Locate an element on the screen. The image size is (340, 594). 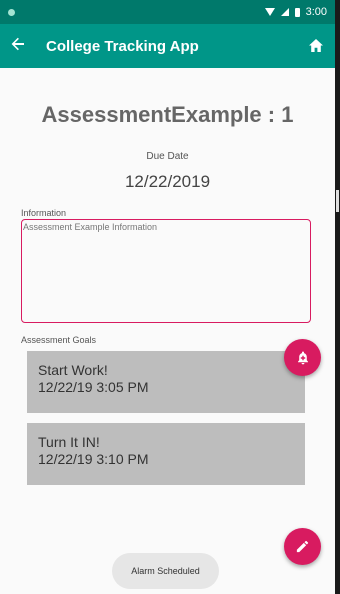
due-date-label: Due Date is located at coordinates (167, 156).